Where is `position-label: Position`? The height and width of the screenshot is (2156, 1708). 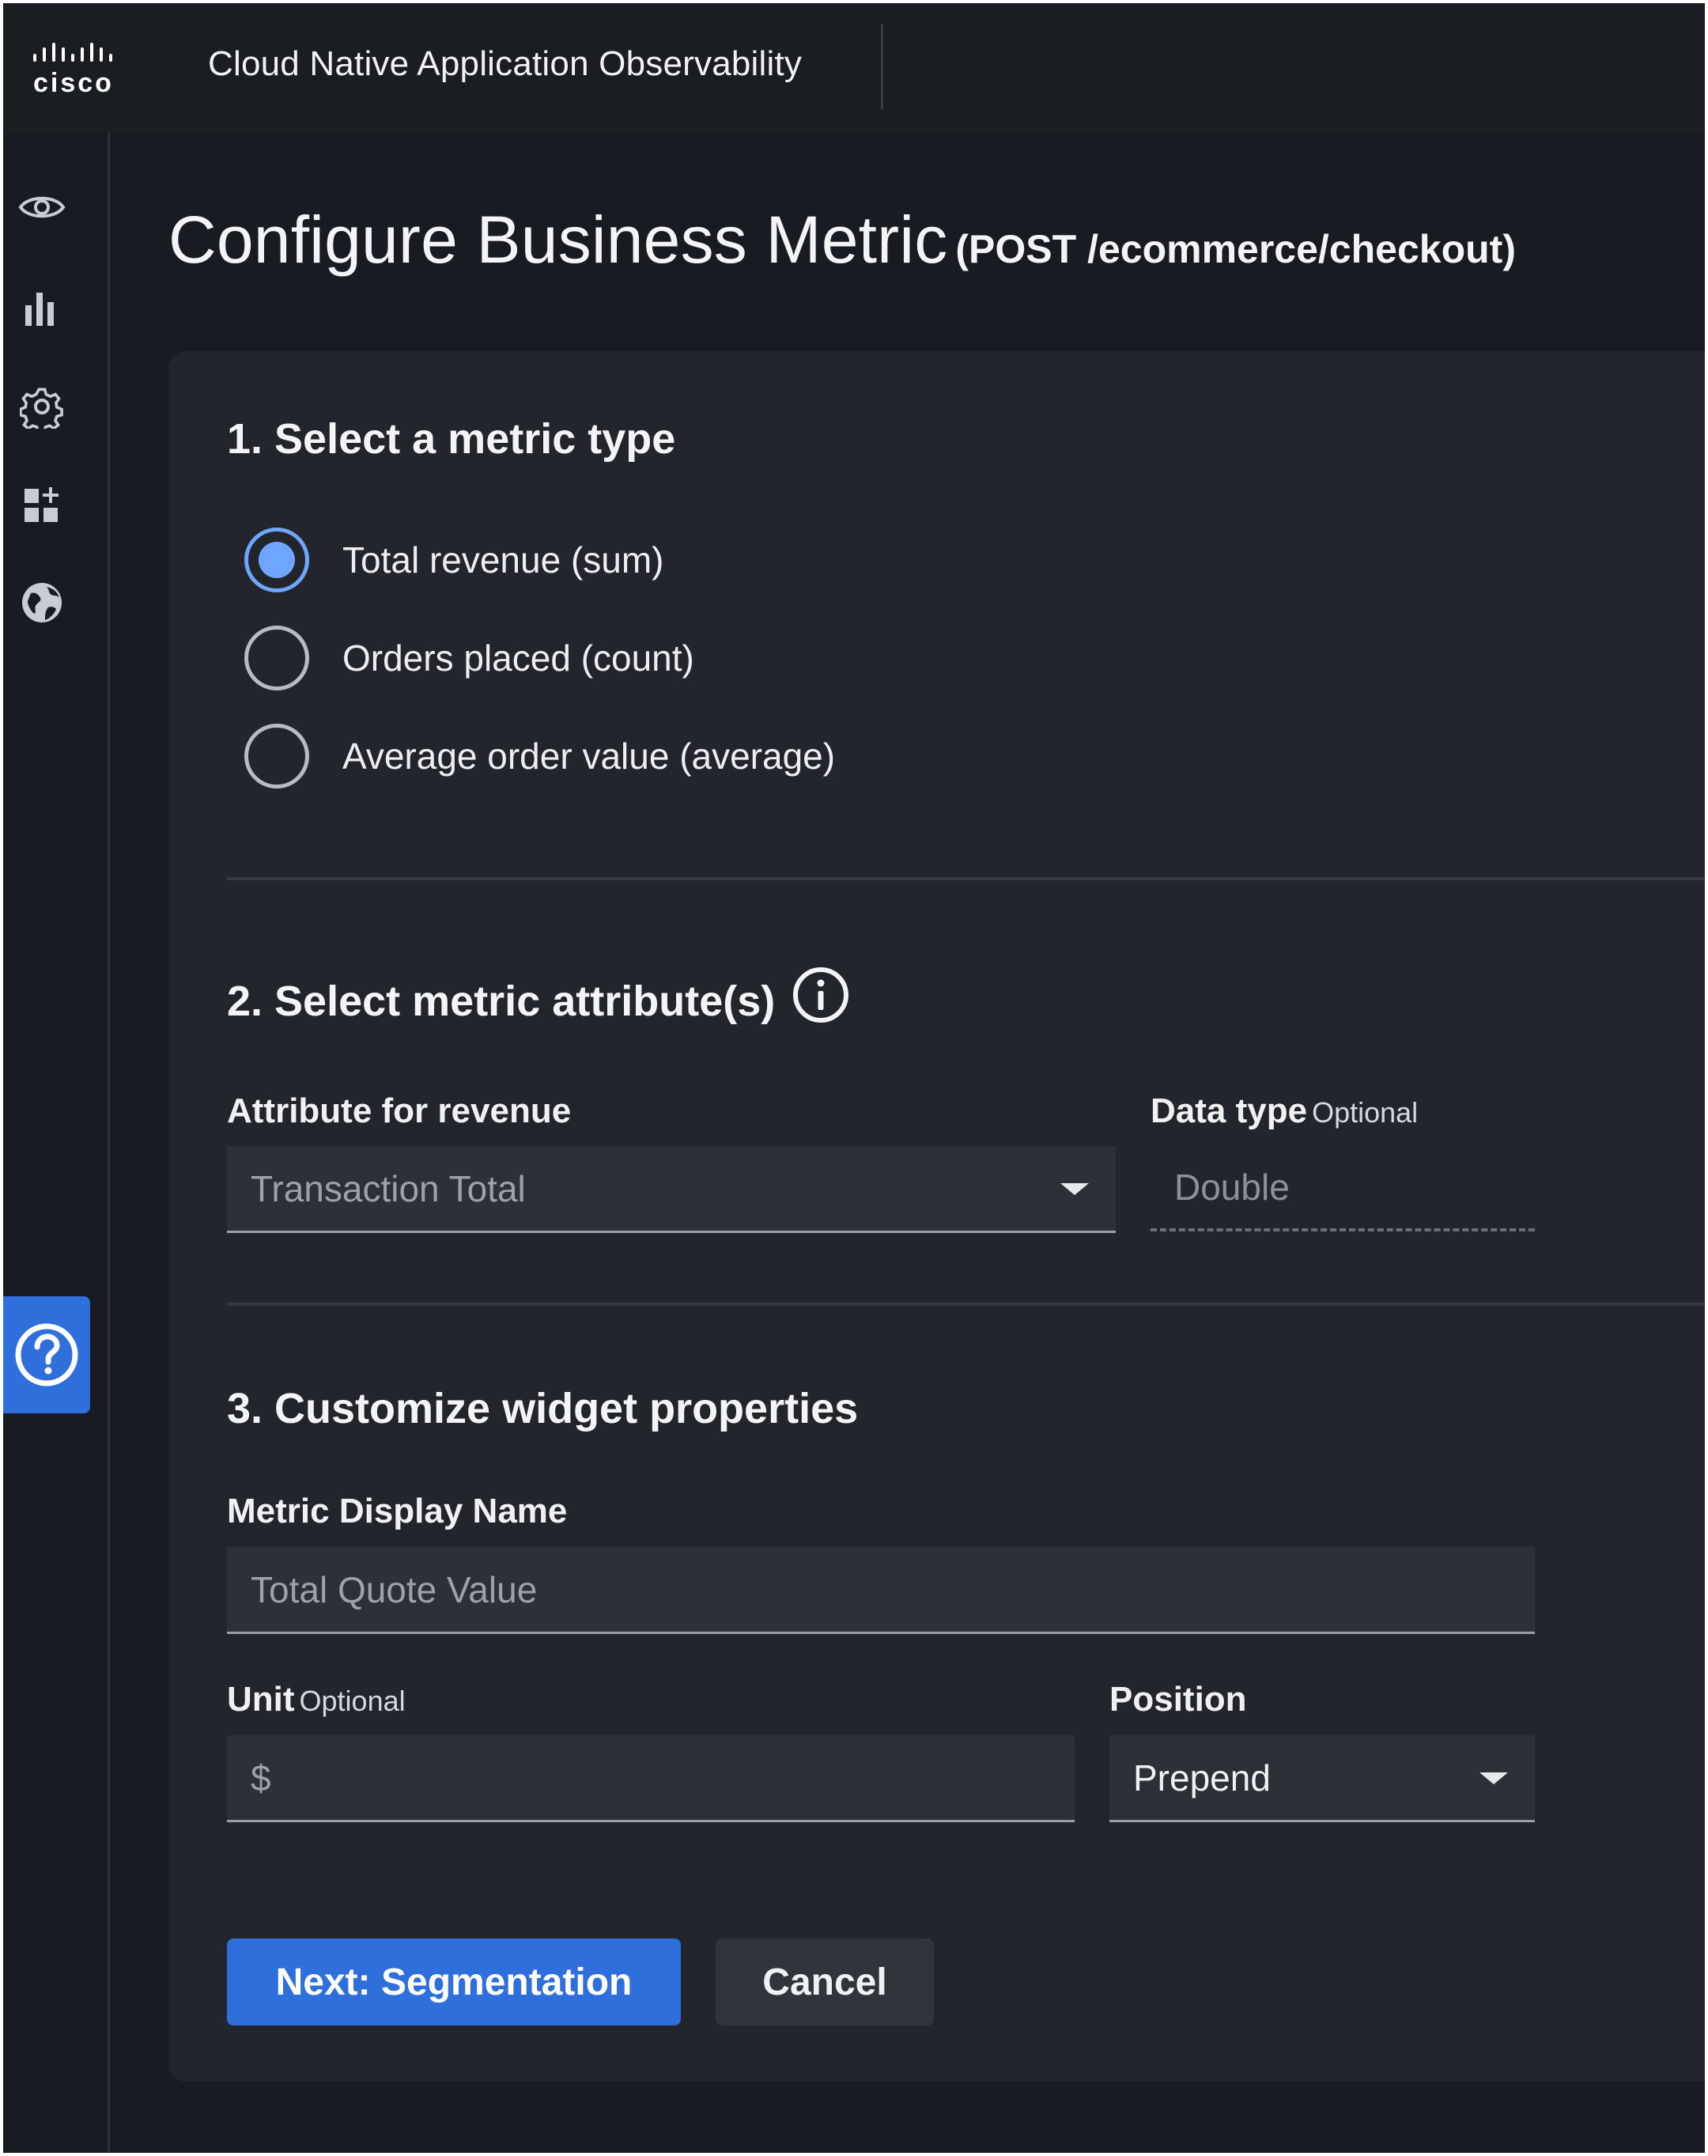 position-label: Position is located at coordinates (1178, 1700).